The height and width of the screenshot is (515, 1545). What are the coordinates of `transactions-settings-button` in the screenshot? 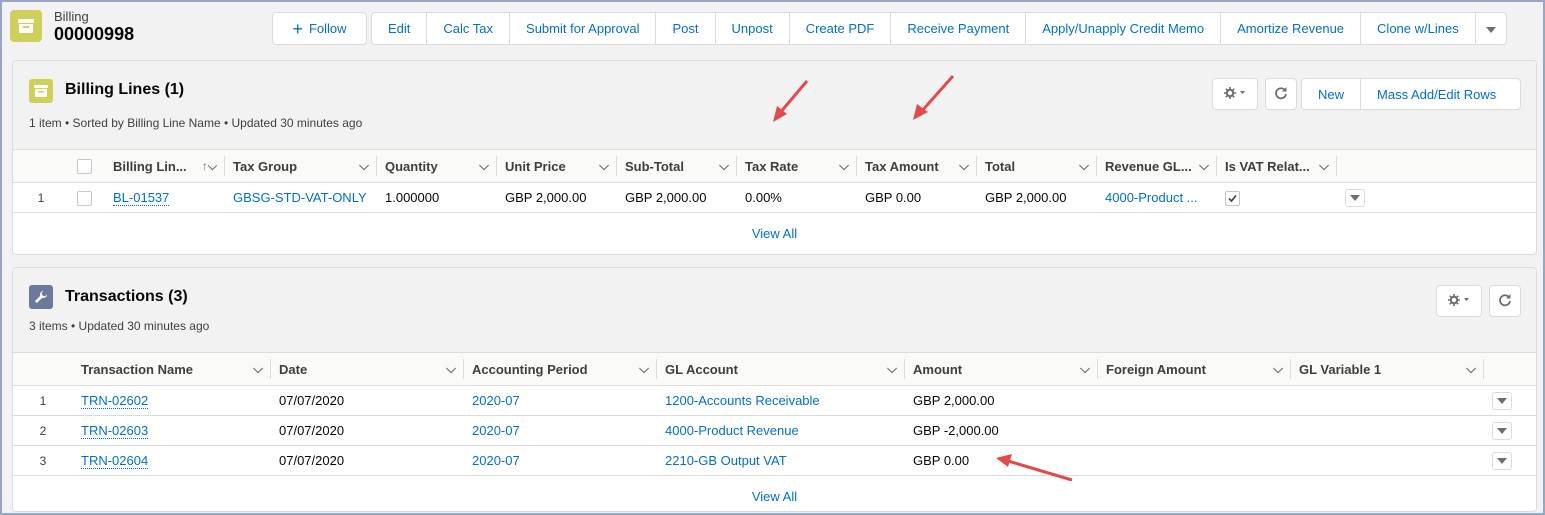 It's located at (1459, 301).